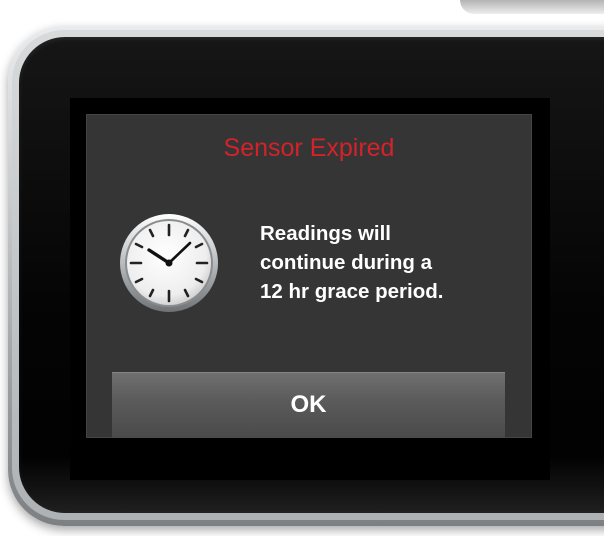 The width and height of the screenshot is (604, 536). Describe the element at coordinates (346, 262) in the screenshot. I see `message-line: continue during a` at that location.